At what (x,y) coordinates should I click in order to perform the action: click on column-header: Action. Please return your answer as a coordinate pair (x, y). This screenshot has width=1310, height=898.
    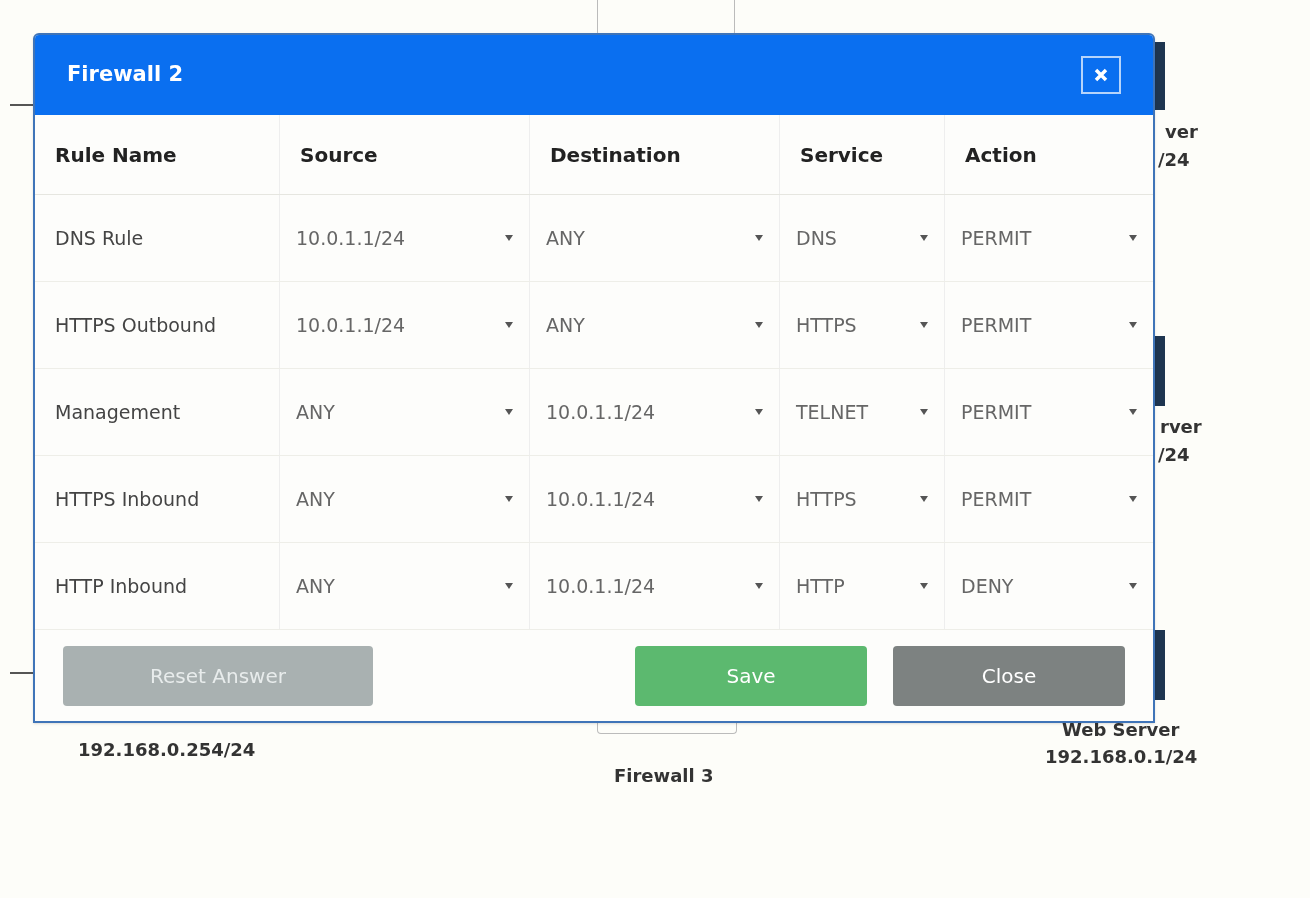
    Looking at the image, I should click on (1001, 155).